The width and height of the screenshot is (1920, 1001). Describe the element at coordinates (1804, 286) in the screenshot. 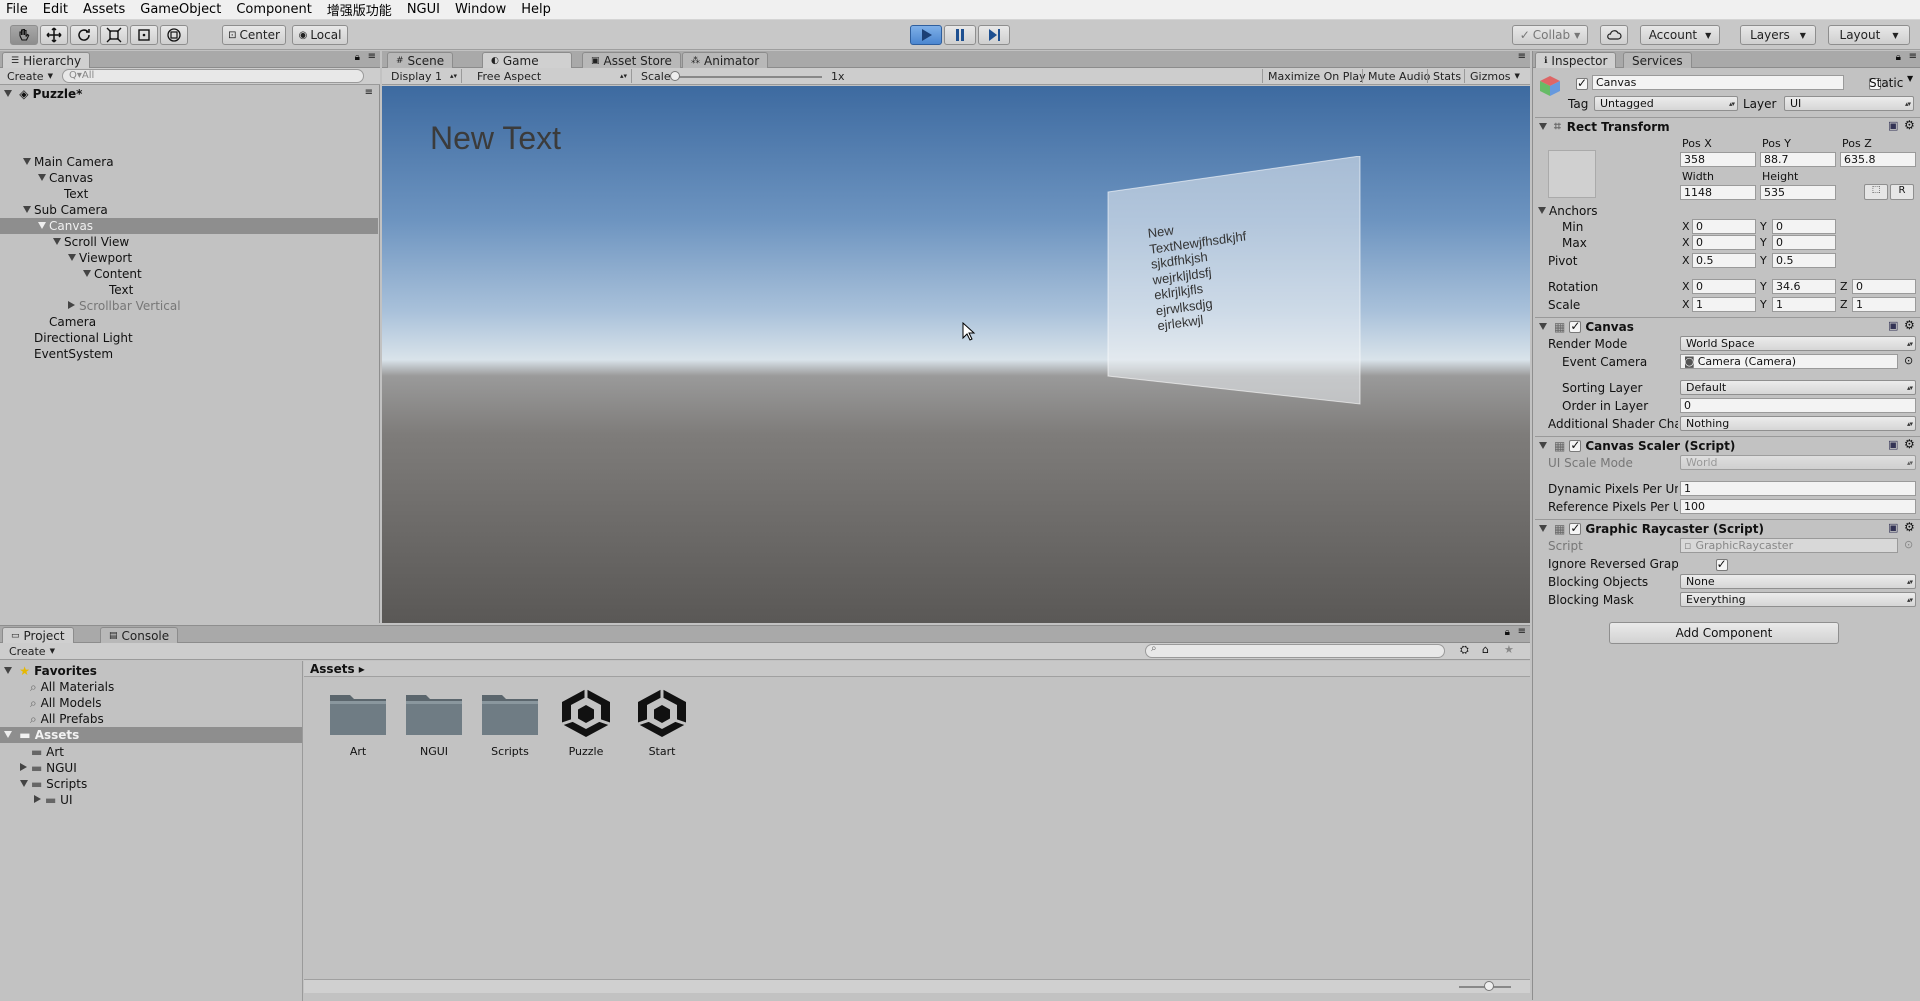

I see `rotation-y-input: 34.6` at that location.